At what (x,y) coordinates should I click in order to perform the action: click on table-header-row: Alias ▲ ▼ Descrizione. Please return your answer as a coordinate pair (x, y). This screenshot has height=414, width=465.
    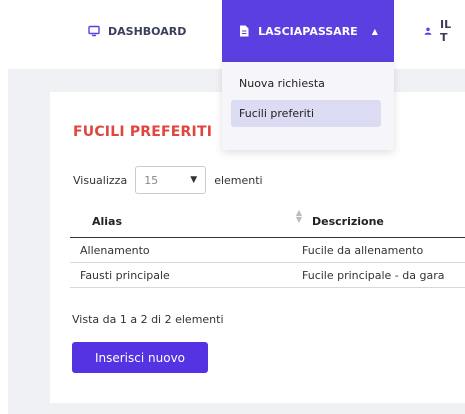
    Looking at the image, I should click on (267, 222).